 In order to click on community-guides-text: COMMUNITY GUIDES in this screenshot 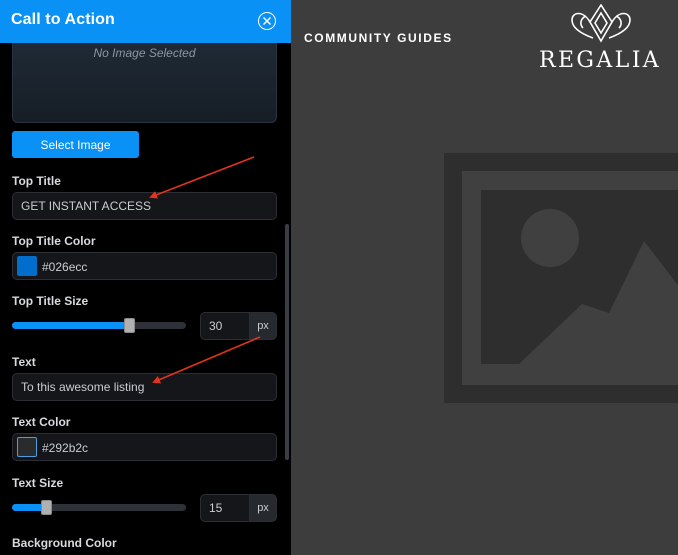, I will do `click(378, 38)`.